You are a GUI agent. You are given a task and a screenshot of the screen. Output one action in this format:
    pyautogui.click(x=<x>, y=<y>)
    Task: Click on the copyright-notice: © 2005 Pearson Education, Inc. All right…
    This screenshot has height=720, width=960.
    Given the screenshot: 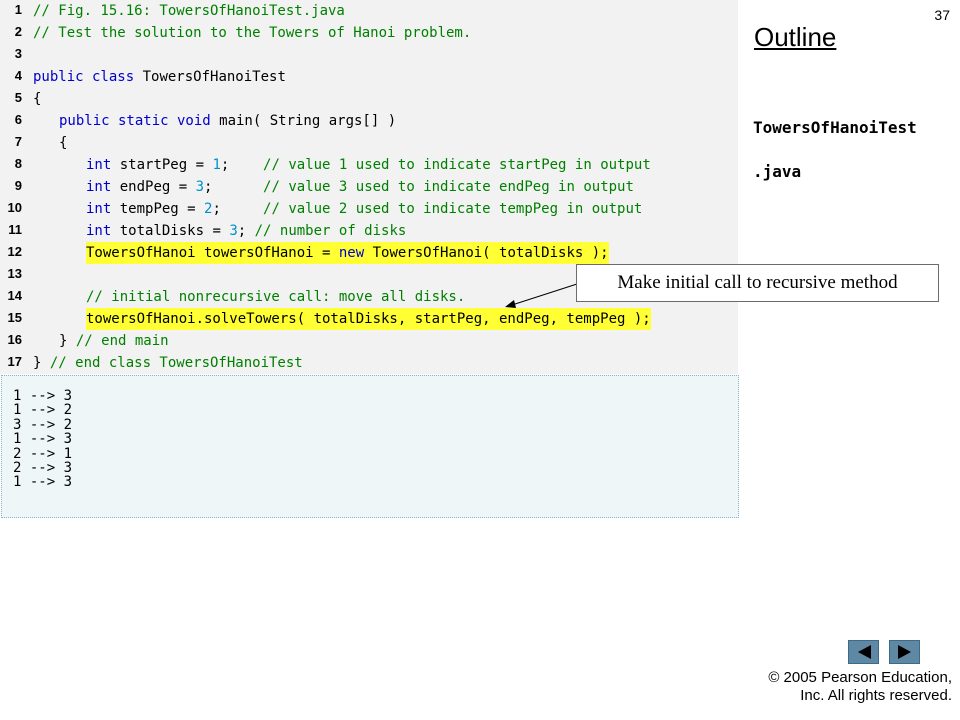 What is the action you would take?
    pyautogui.click(x=826, y=687)
    